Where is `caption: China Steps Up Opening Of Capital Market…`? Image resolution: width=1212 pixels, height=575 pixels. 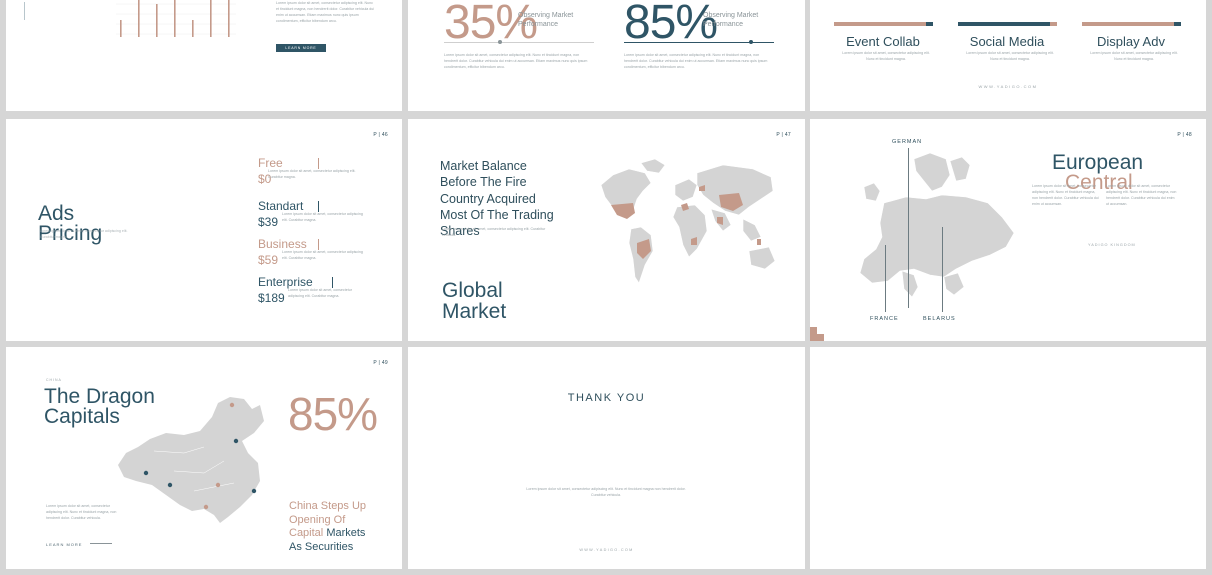 caption: China Steps Up Opening Of Capital Market… is located at coordinates (334, 527).